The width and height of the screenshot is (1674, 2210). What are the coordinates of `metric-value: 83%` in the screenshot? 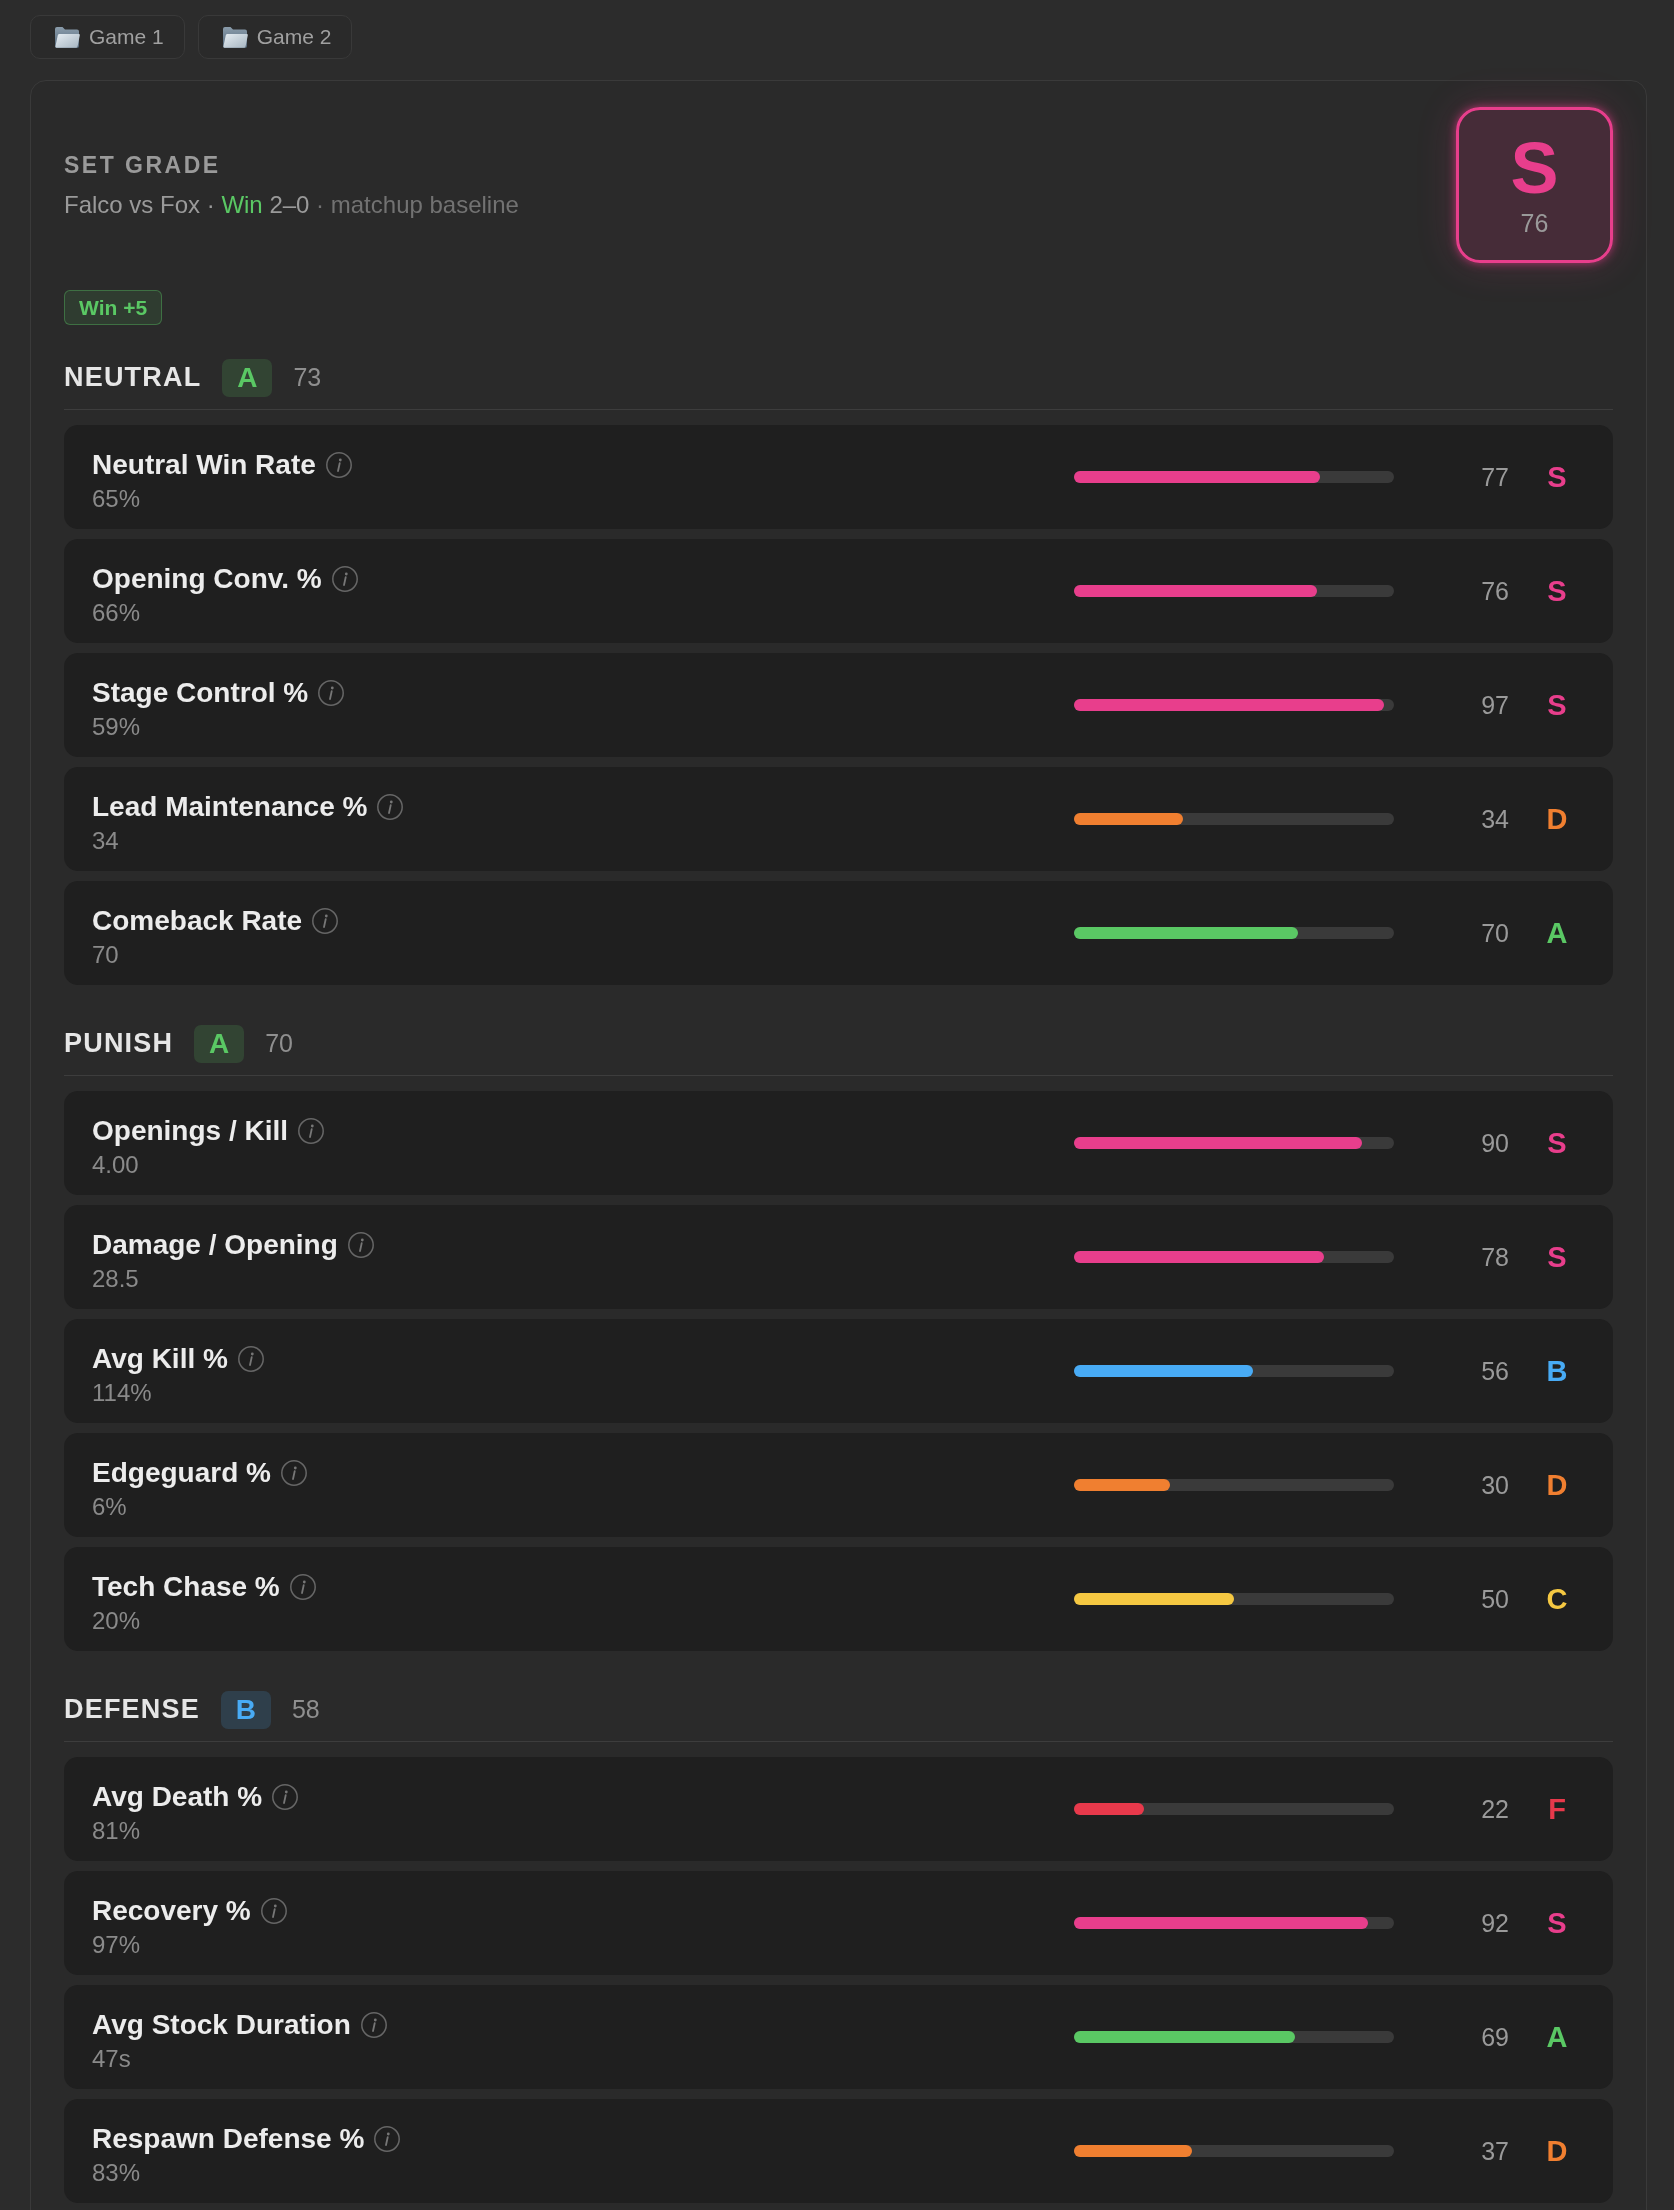 It's located at (116, 2172).